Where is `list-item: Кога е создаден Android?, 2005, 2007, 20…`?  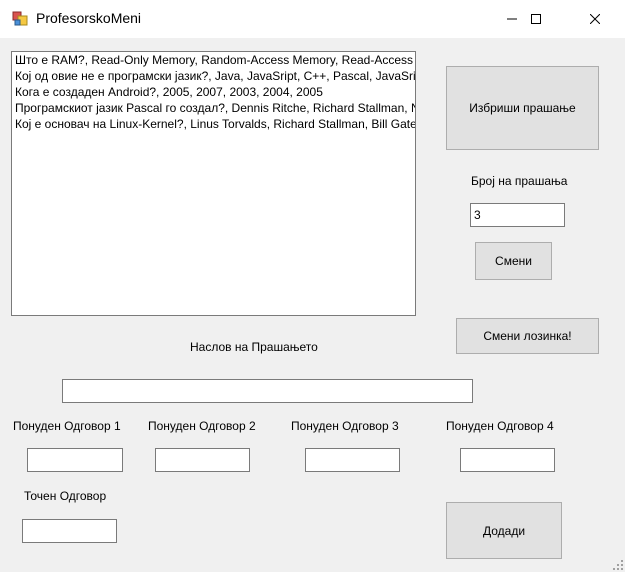 list-item: Кога е создаден Android?, 2005, 2007, 20… is located at coordinates (213, 92).